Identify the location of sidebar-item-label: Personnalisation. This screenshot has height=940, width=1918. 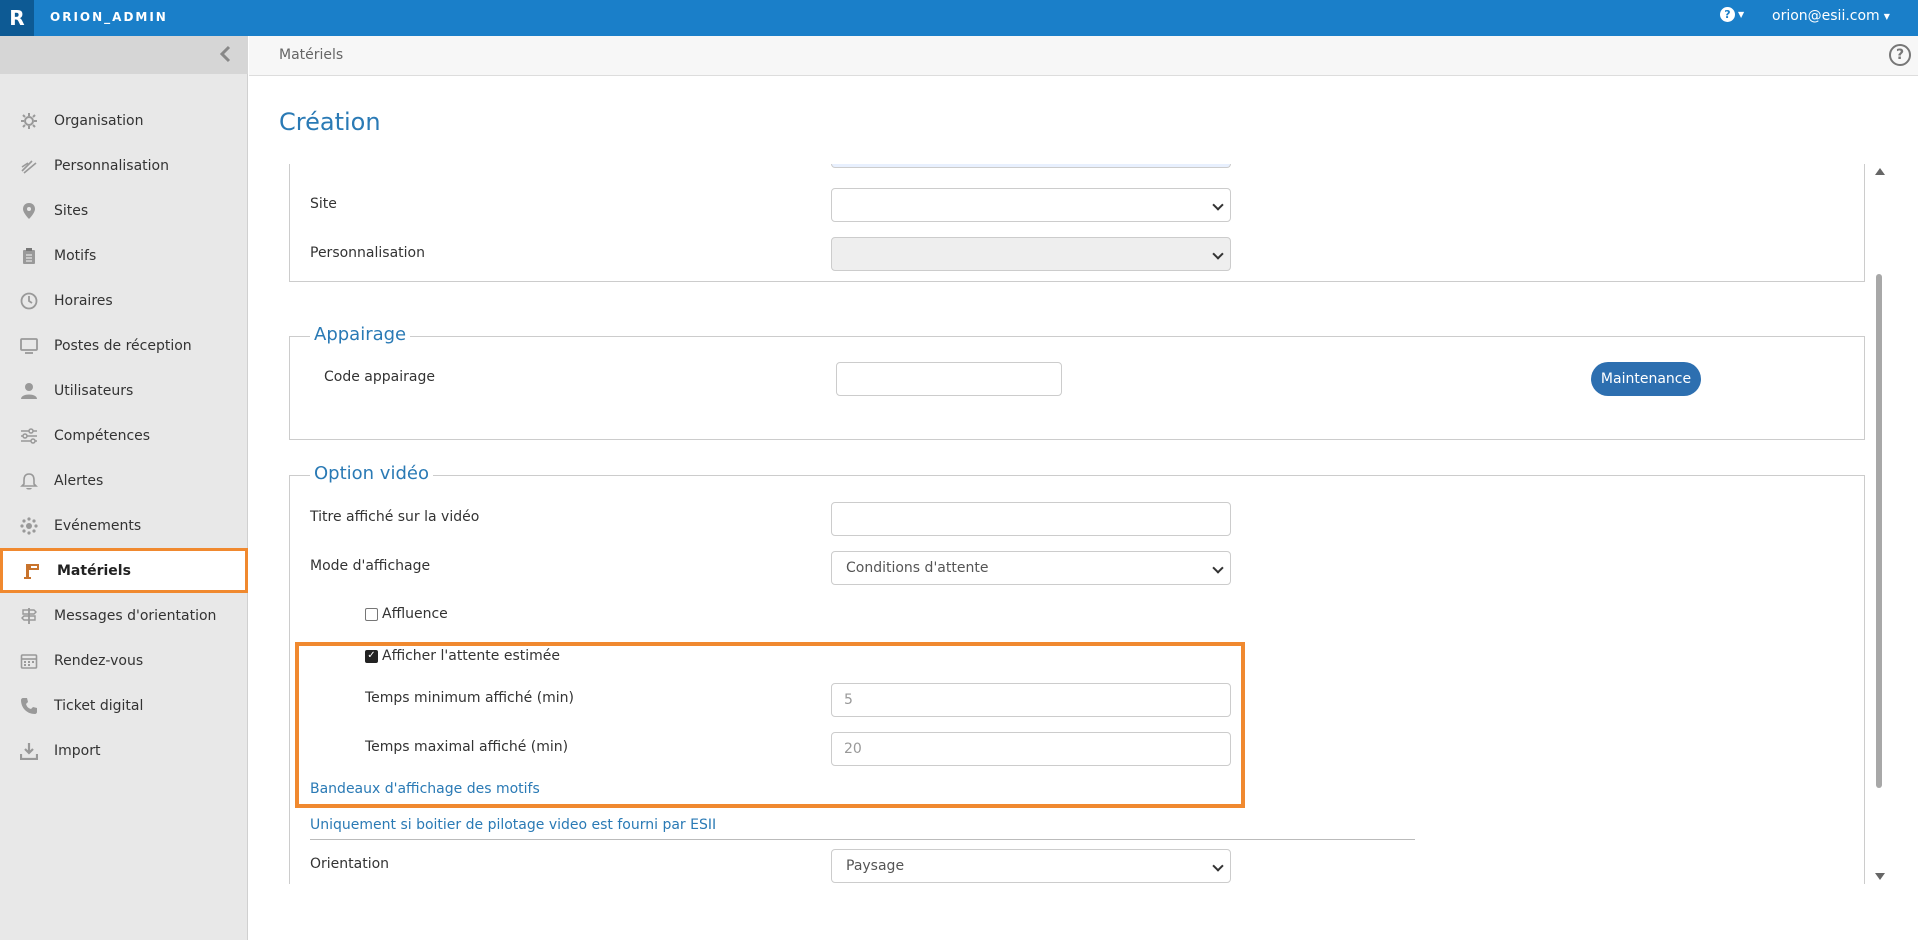
(111, 165).